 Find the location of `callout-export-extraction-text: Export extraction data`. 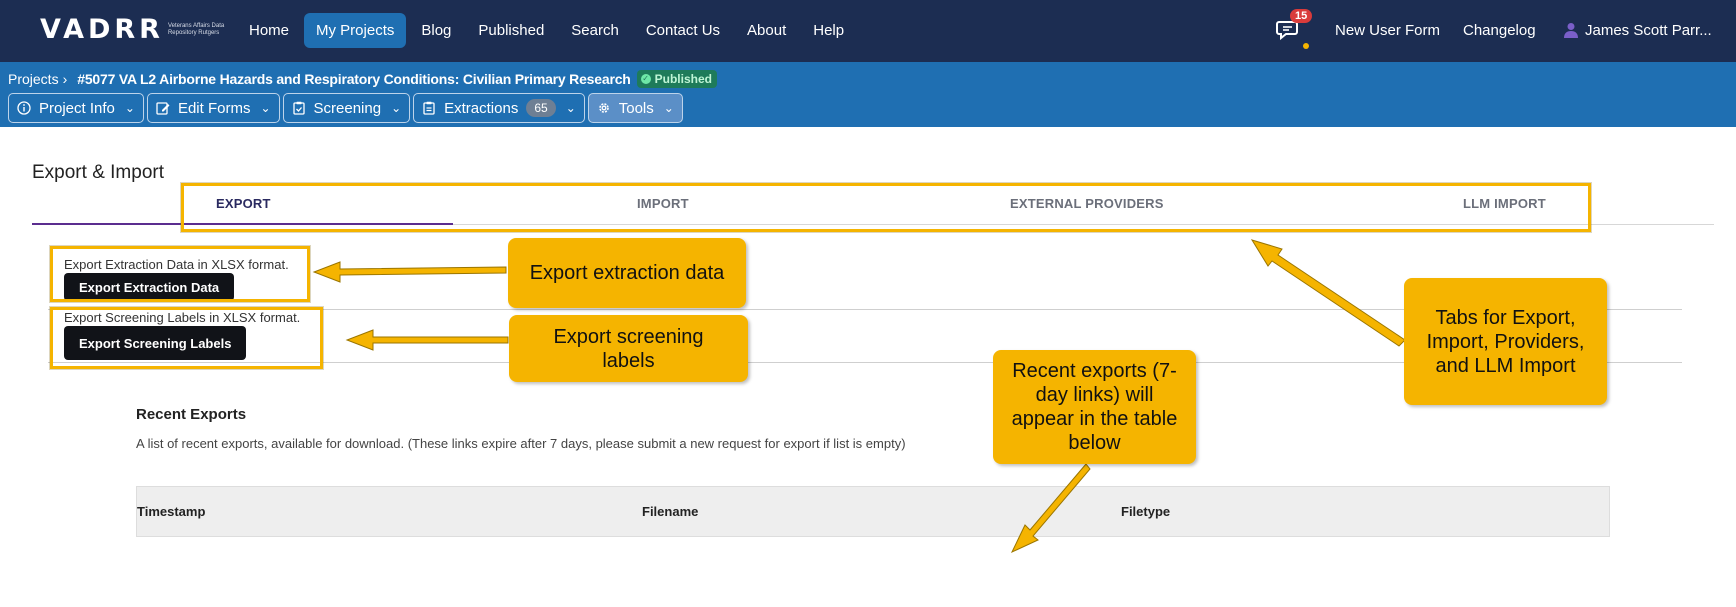

callout-export-extraction-text: Export extraction data is located at coordinates (627, 273).